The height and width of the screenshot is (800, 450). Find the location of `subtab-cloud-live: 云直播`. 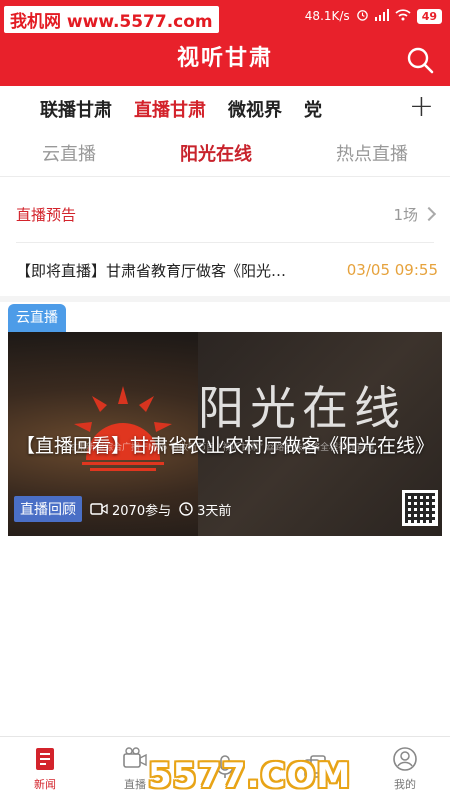

subtab-cloud-live: 云直播 is located at coordinates (69, 153).